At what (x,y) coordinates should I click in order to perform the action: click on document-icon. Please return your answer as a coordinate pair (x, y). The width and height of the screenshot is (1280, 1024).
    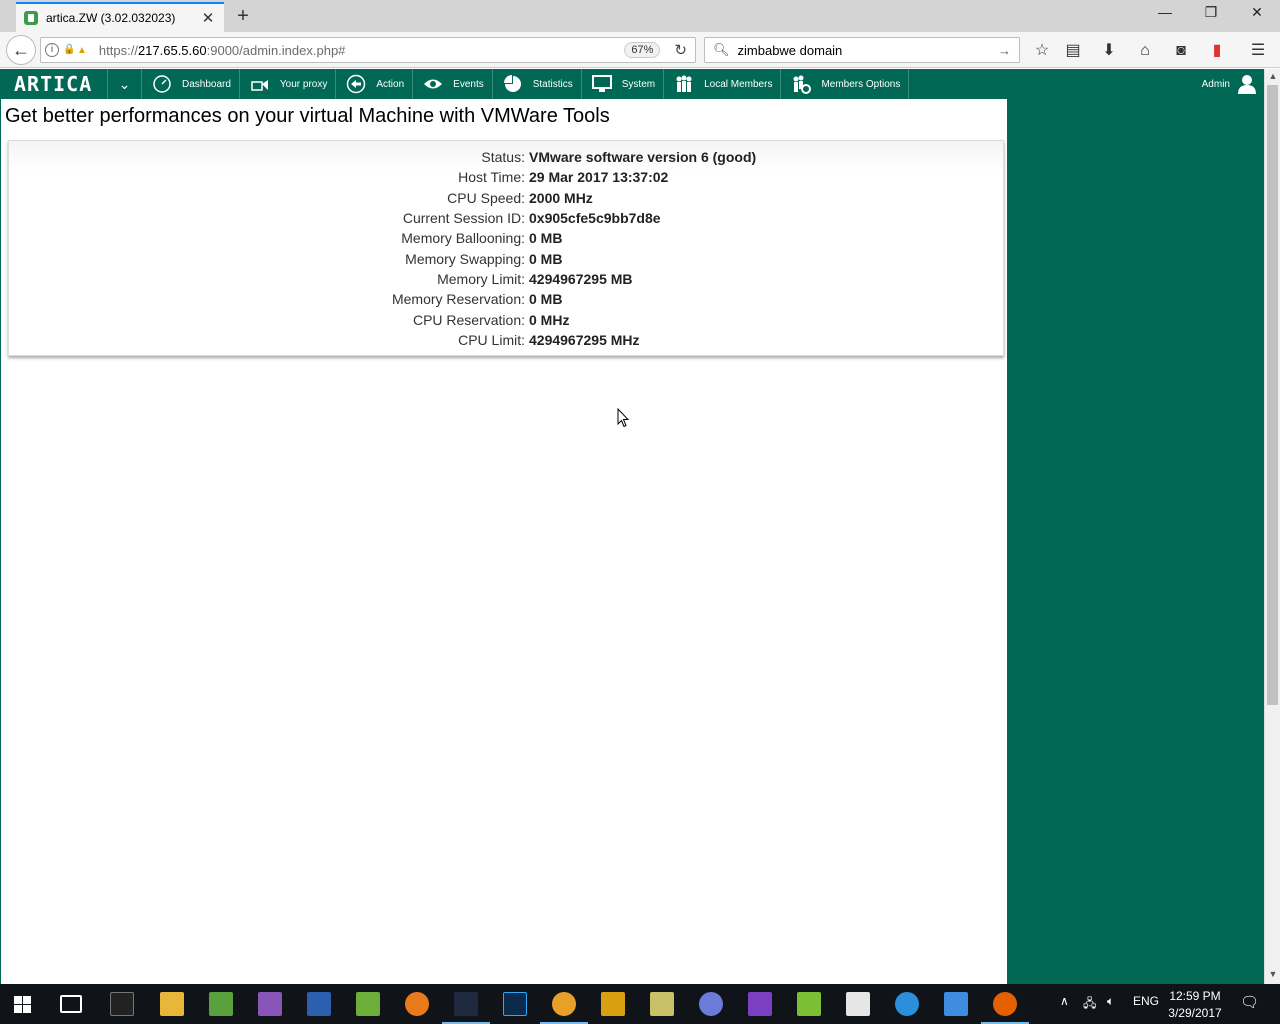
    Looking at the image, I should click on (319, 1004).